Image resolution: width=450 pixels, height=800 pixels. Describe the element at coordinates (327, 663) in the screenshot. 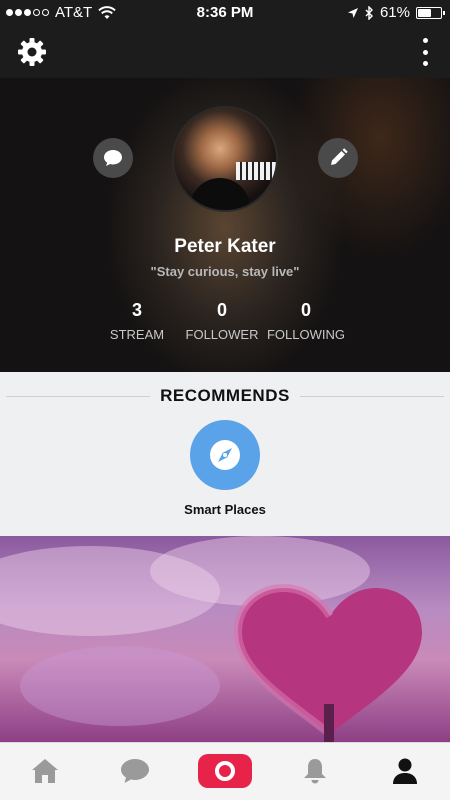

I see `heart-tree-image` at that location.